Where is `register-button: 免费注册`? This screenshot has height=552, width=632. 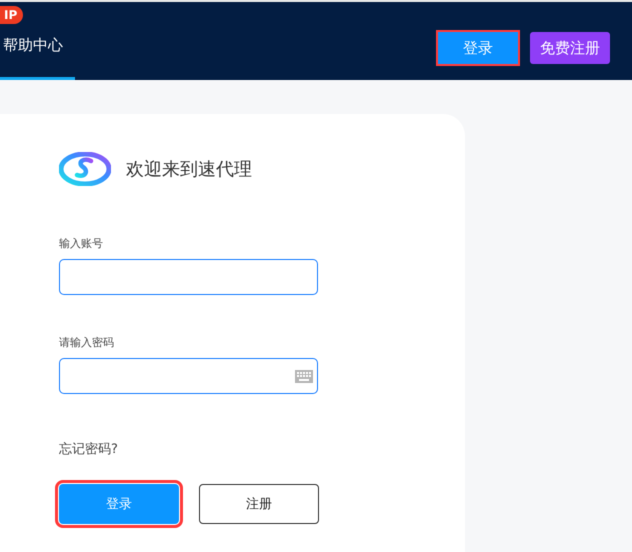 register-button: 免费注册 is located at coordinates (570, 48).